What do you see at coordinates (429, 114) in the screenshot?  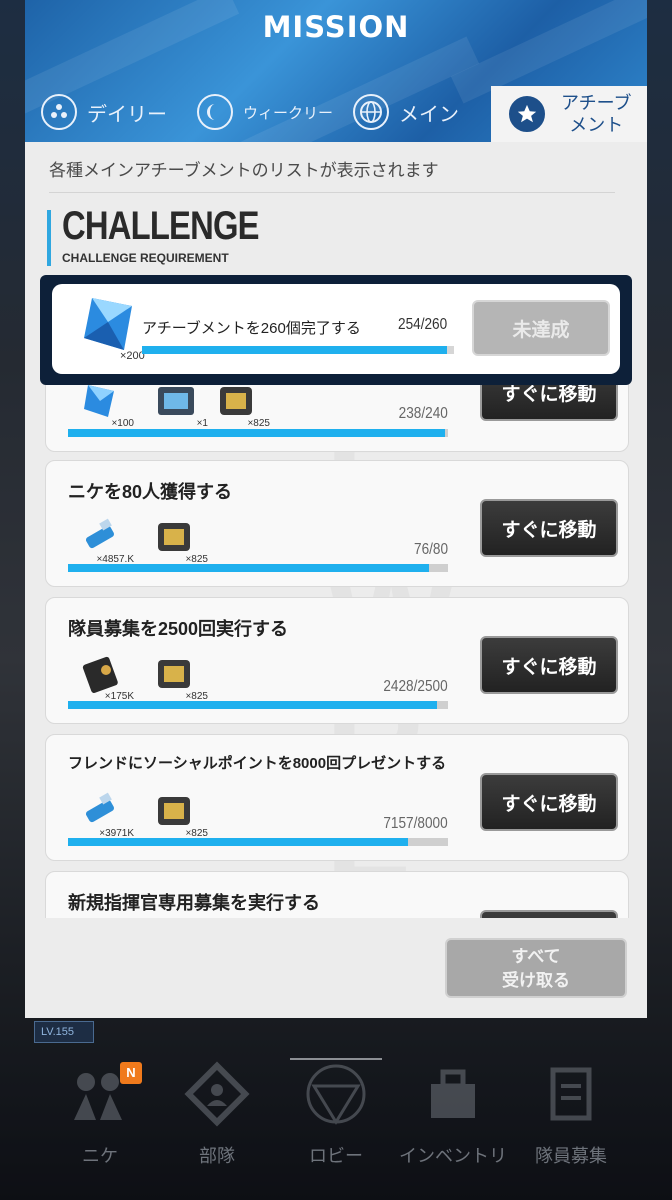 I see `tab-label: メイン` at bounding box center [429, 114].